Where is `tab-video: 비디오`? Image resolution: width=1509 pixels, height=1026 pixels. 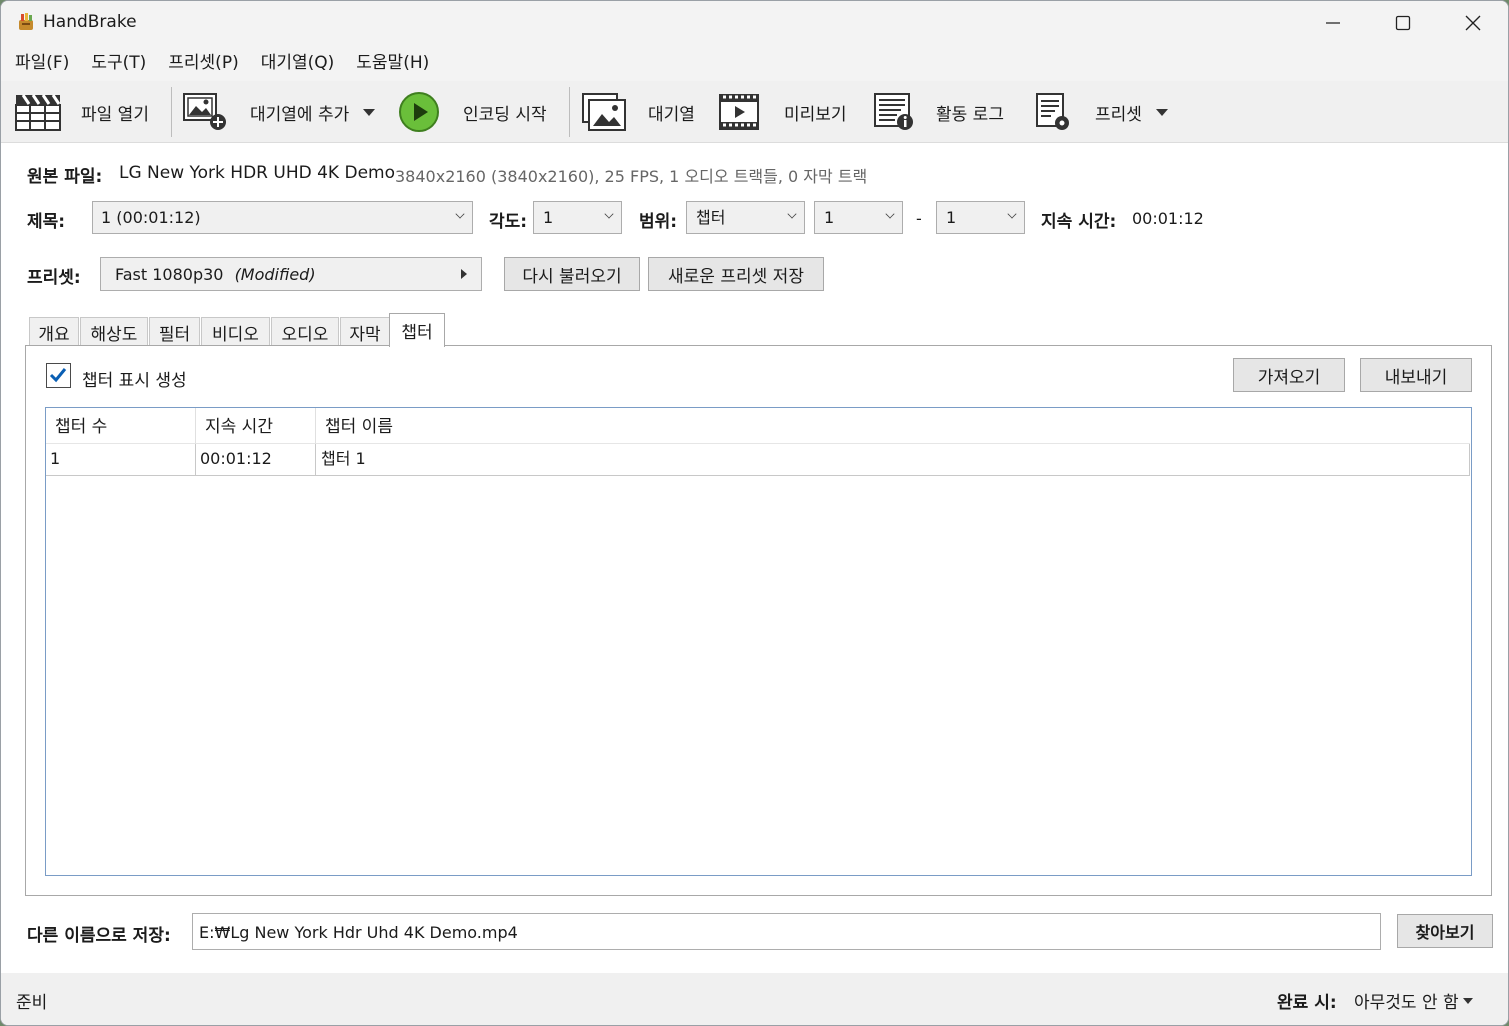
tab-video: 비디오 is located at coordinates (235, 331).